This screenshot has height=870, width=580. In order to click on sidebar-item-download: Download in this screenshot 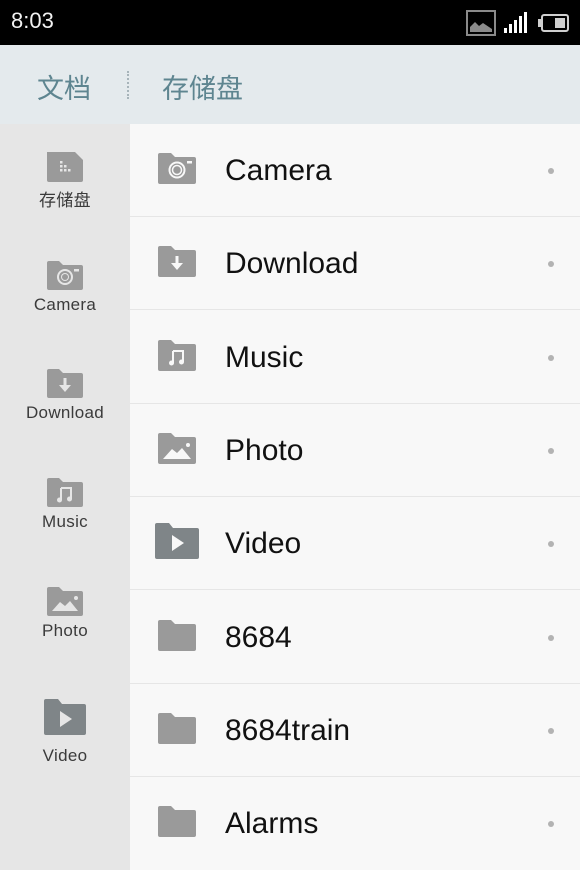, I will do `click(65, 395)`.